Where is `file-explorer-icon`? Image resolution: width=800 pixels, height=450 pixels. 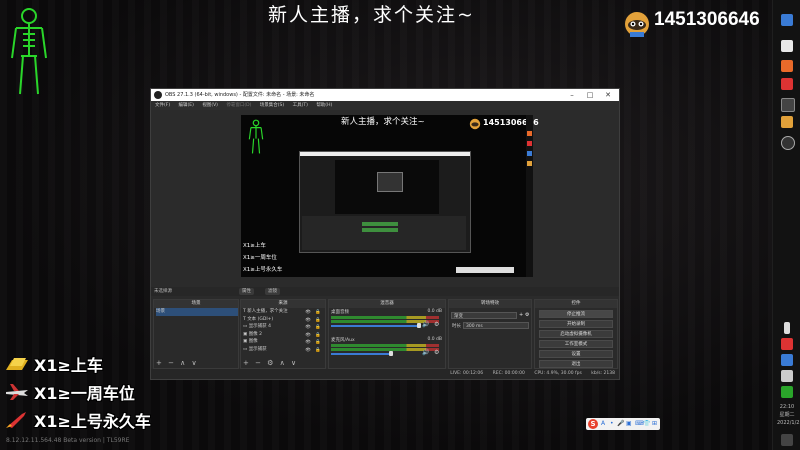
file-explorer-icon is located at coordinates (787, 46).